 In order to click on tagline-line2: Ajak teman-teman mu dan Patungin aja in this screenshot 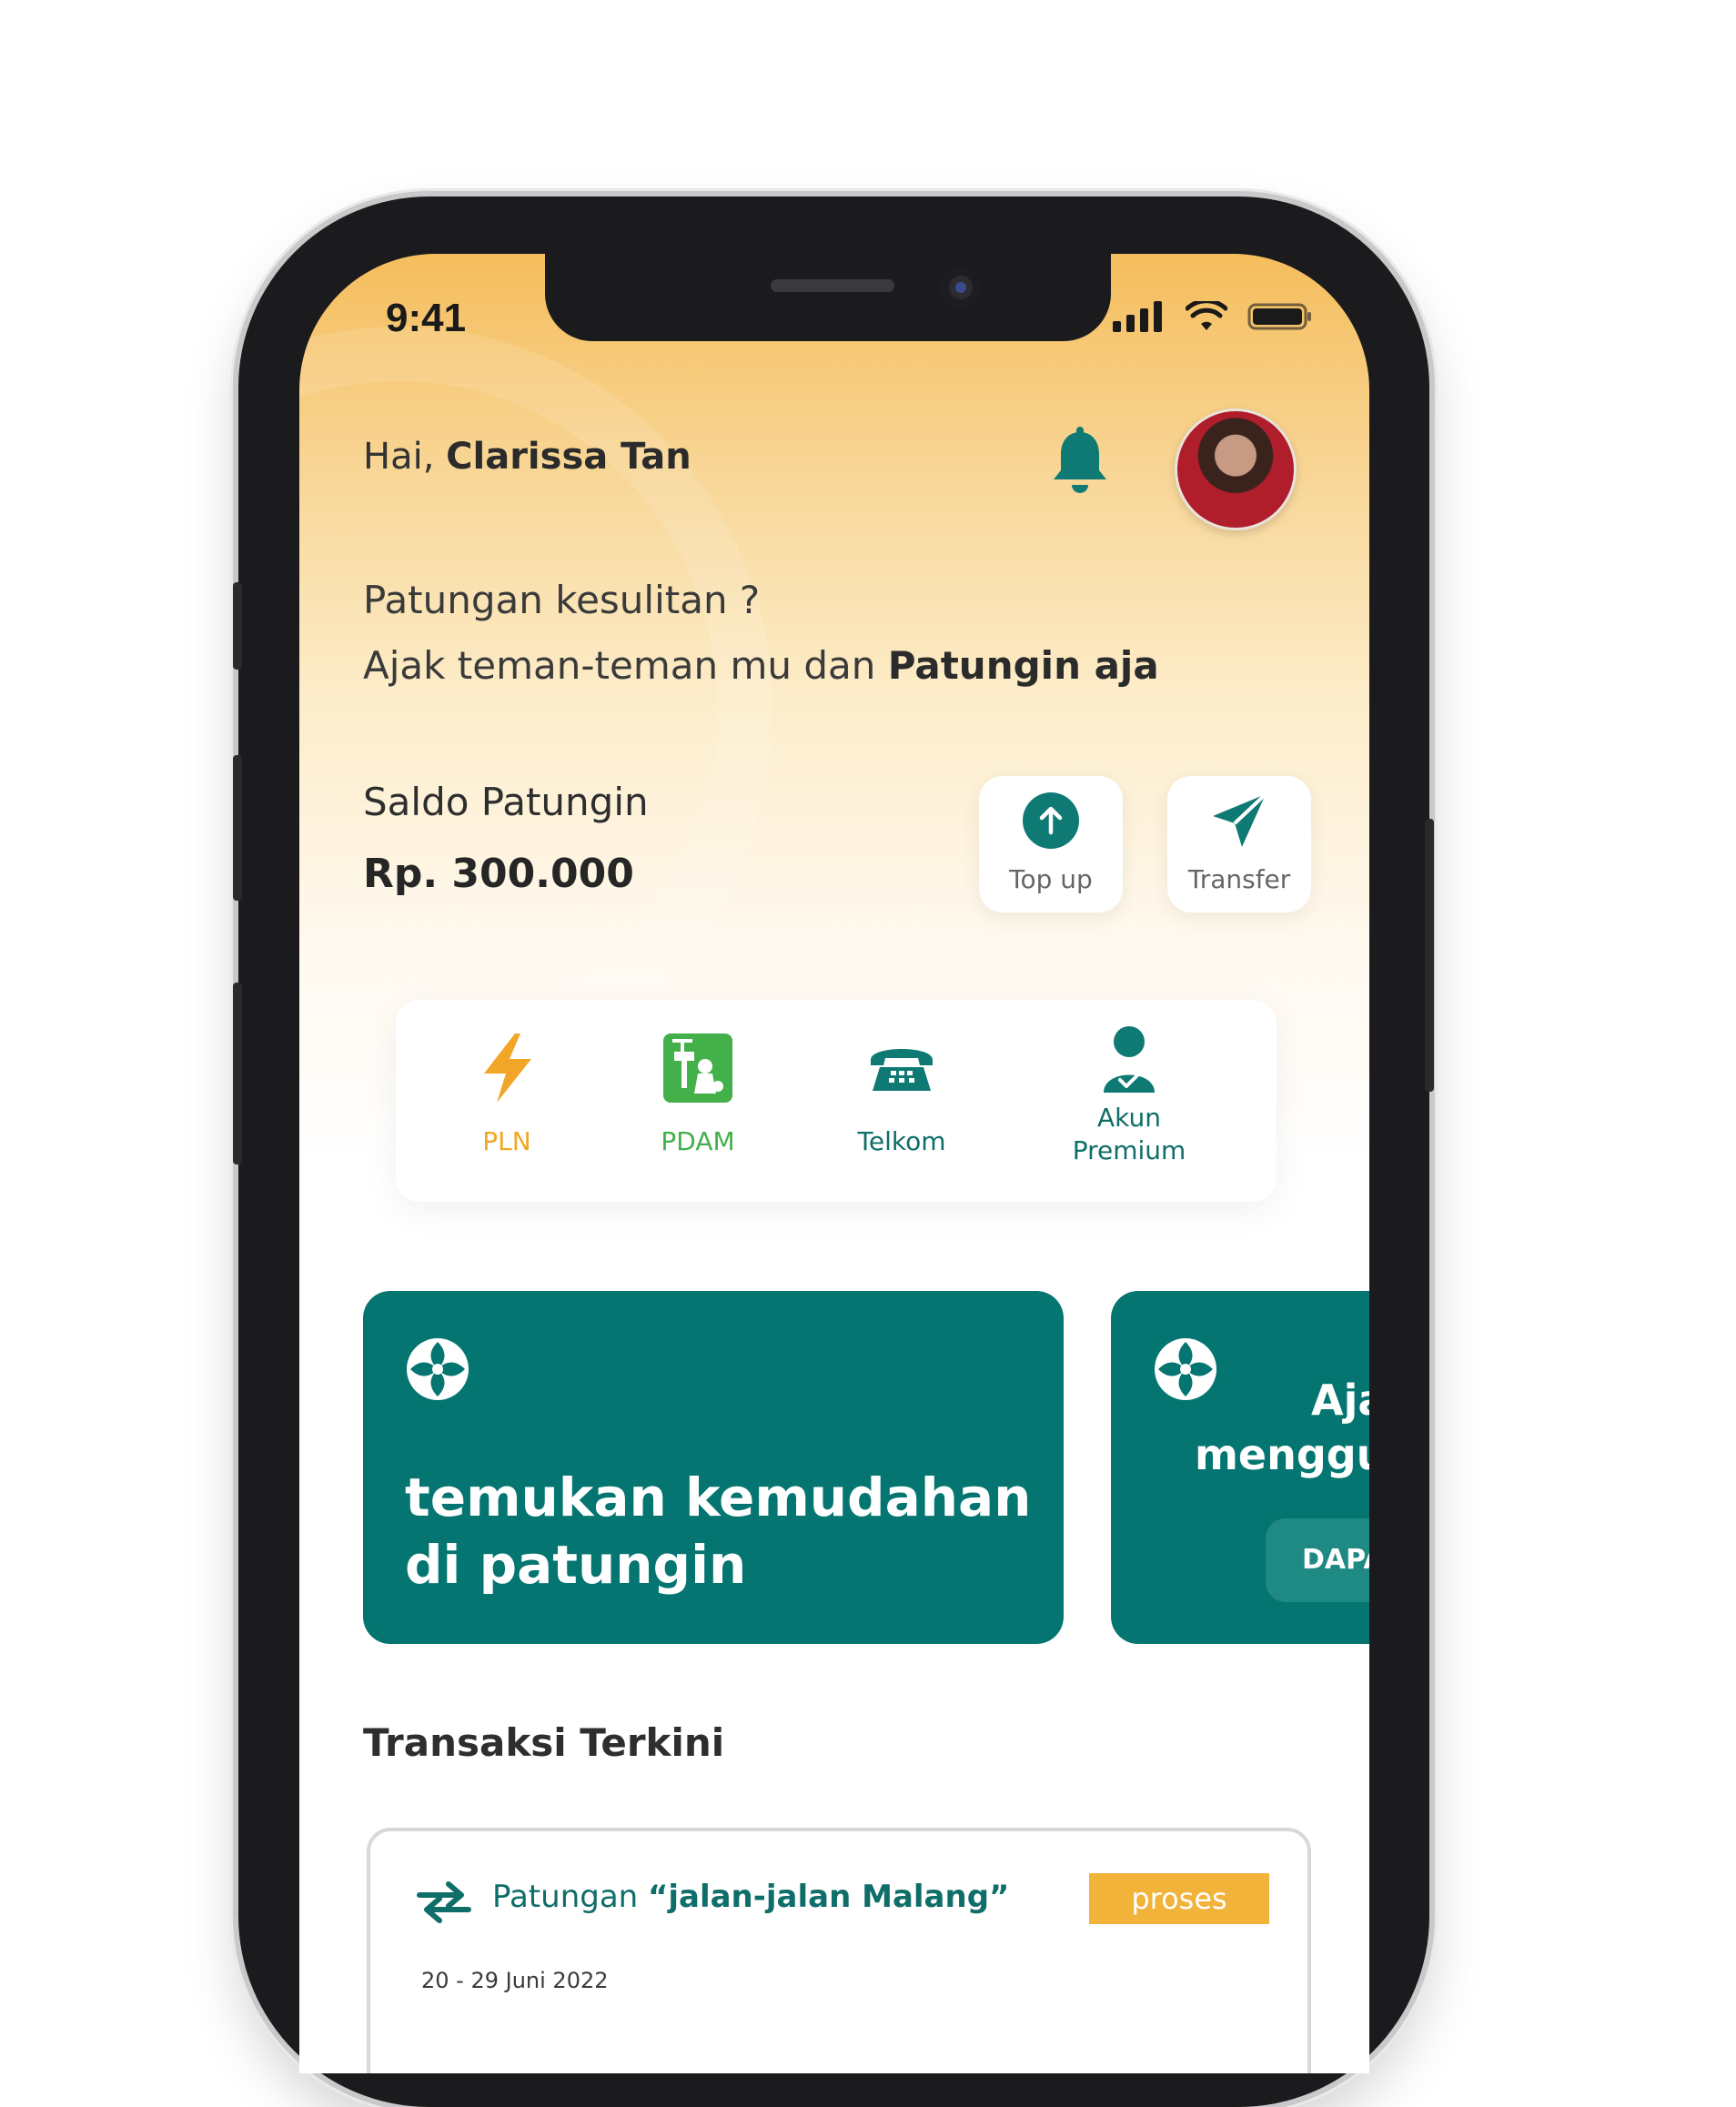, I will do `click(761, 666)`.